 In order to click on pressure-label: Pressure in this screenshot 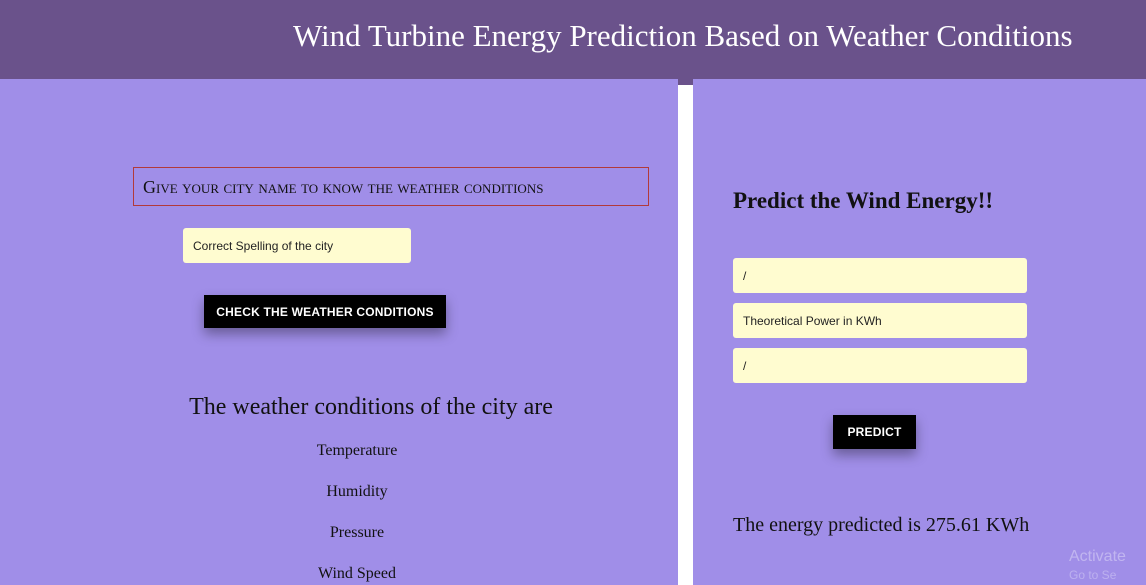, I will do `click(357, 532)`.